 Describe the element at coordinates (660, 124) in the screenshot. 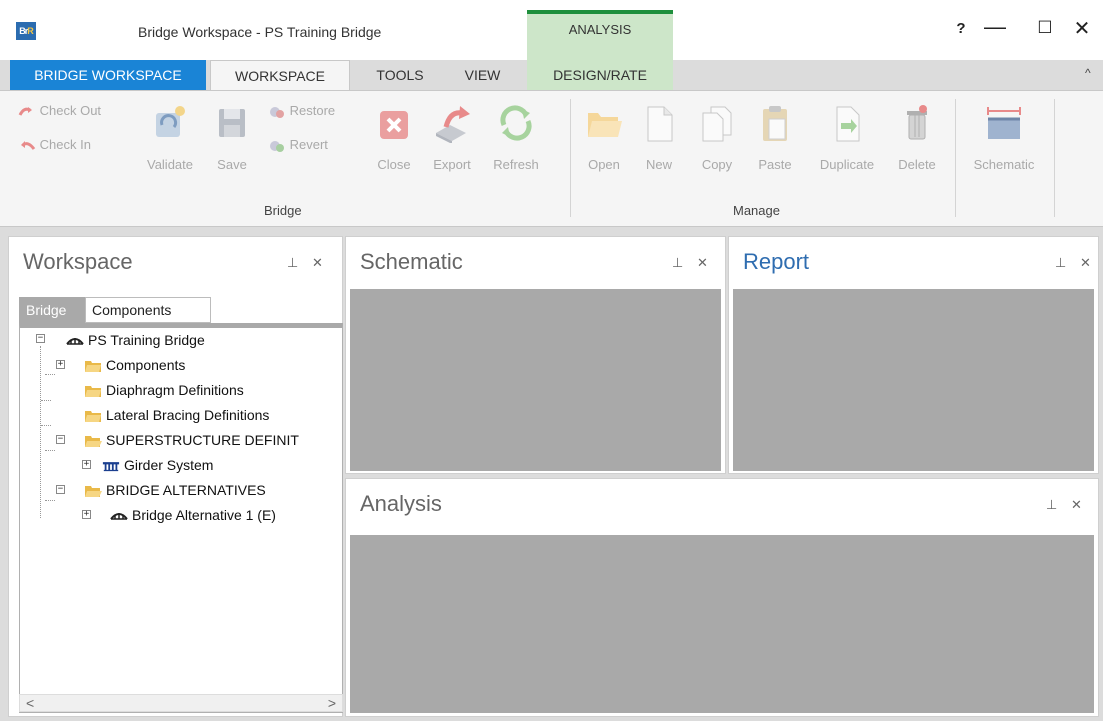

I see `new-document-icon` at that location.